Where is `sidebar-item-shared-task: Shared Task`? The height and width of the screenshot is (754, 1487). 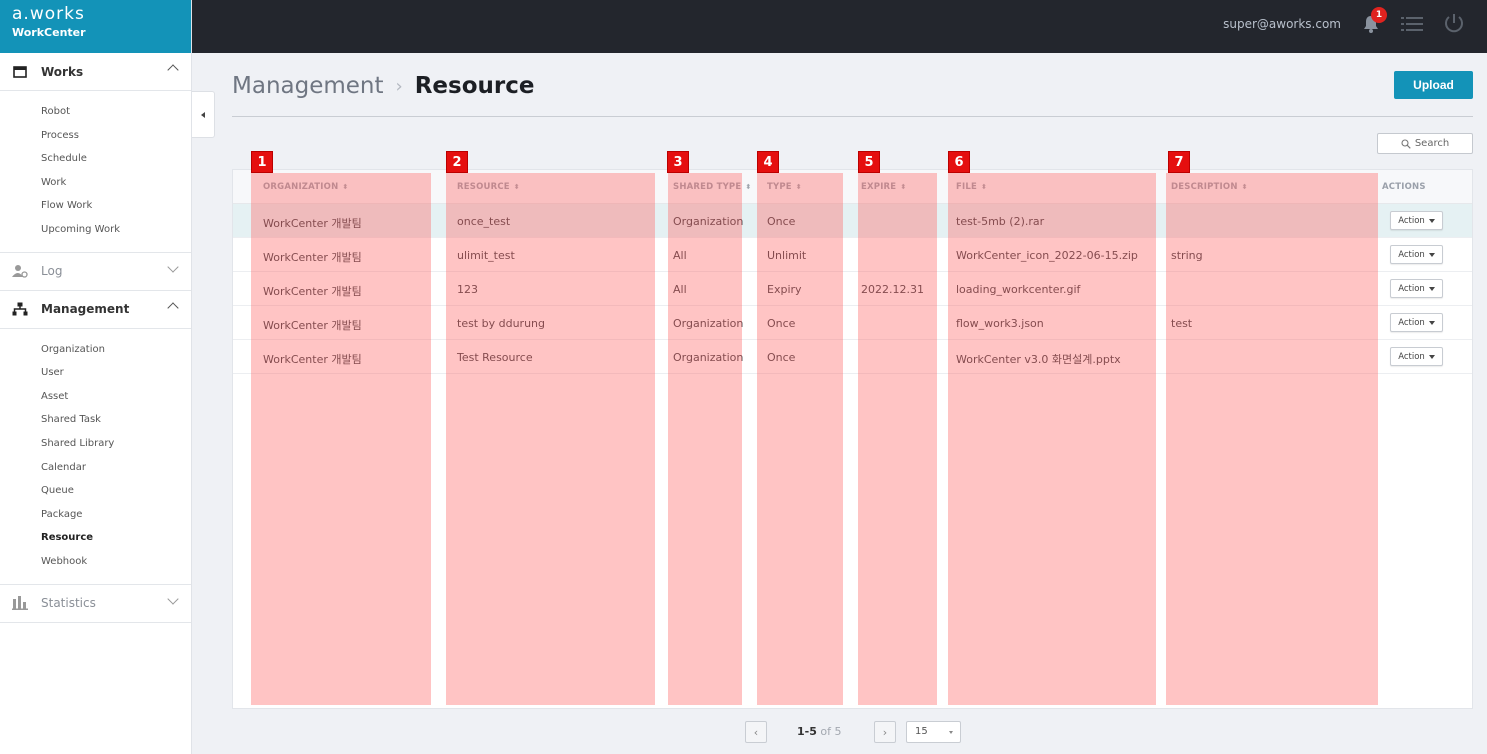
sidebar-item-shared-task: Shared Task is located at coordinates (95, 420).